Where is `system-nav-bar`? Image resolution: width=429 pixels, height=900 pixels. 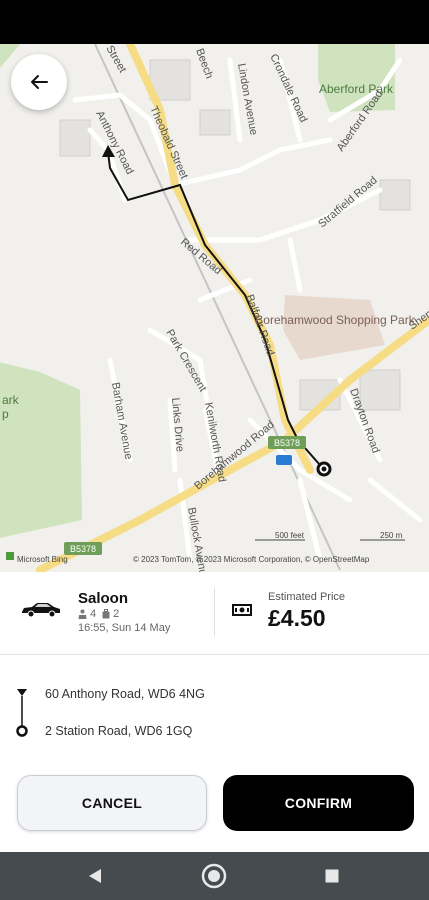 system-nav-bar is located at coordinates (214, 876).